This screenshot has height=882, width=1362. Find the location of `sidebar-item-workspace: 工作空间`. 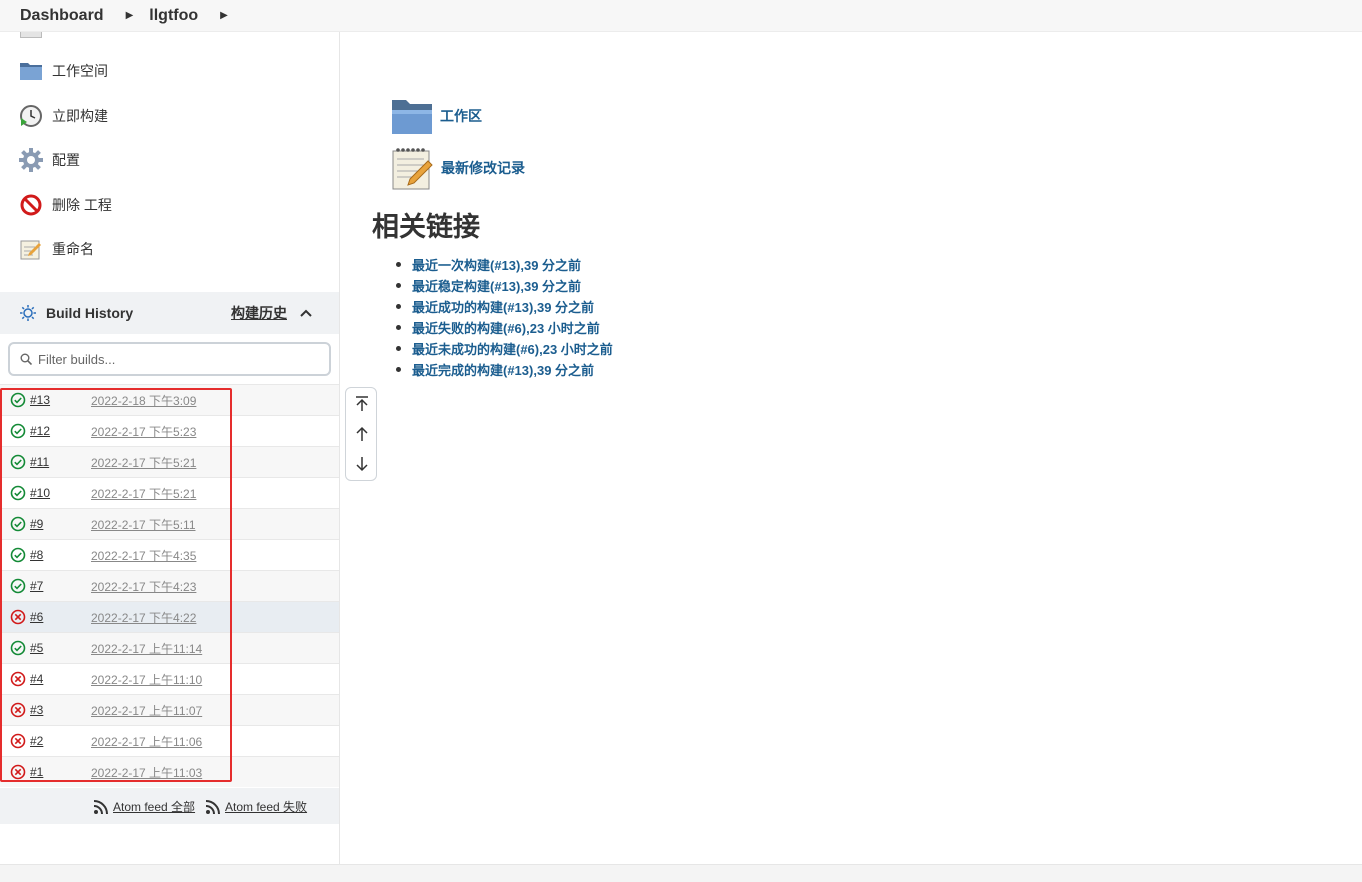

sidebar-item-workspace: 工作空间 is located at coordinates (63, 71).